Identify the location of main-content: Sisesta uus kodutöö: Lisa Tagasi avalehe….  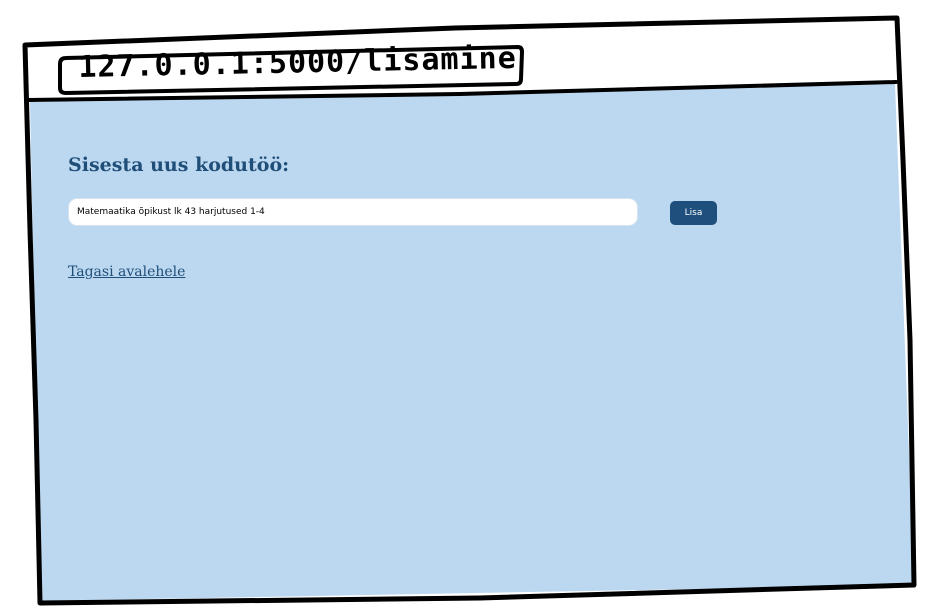
(398, 217).